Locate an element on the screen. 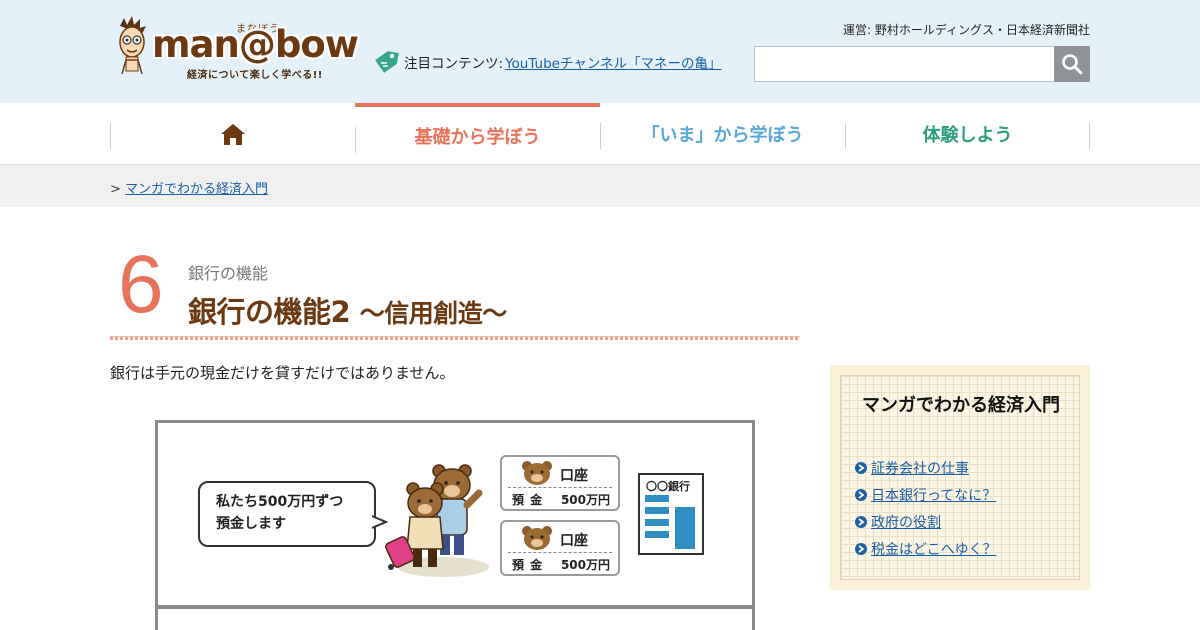 This screenshot has height=630, width=1200. logo-wordmark: man@bow is located at coordinates (255, 44).